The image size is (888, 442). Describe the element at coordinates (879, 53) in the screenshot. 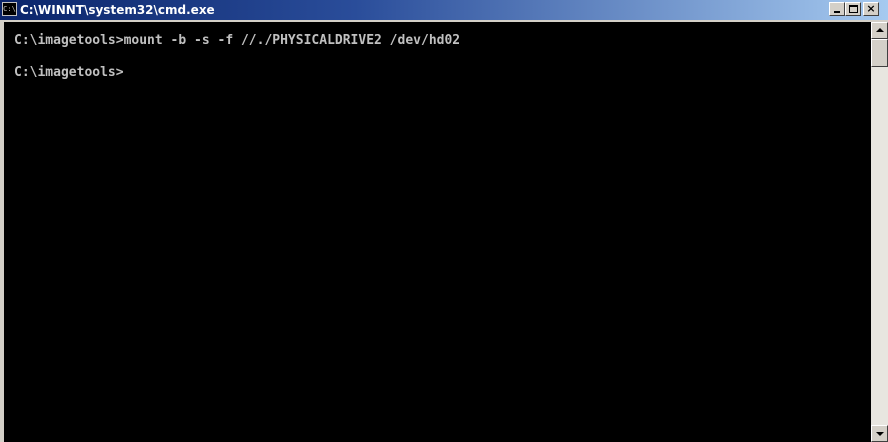

I see `scrollbar-thumb` at that location.